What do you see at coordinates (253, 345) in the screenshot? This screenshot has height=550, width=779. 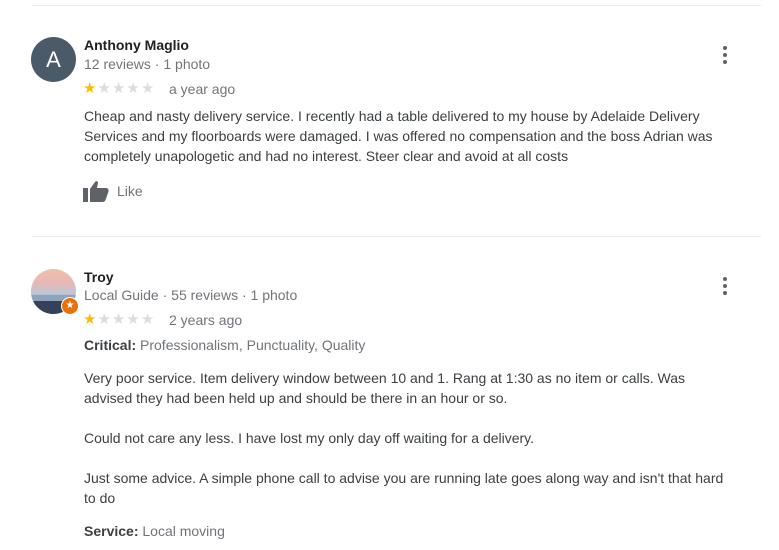 I see `critical-value: Professionalism, Punctuality, Quality` at bounding box center [253, 345].